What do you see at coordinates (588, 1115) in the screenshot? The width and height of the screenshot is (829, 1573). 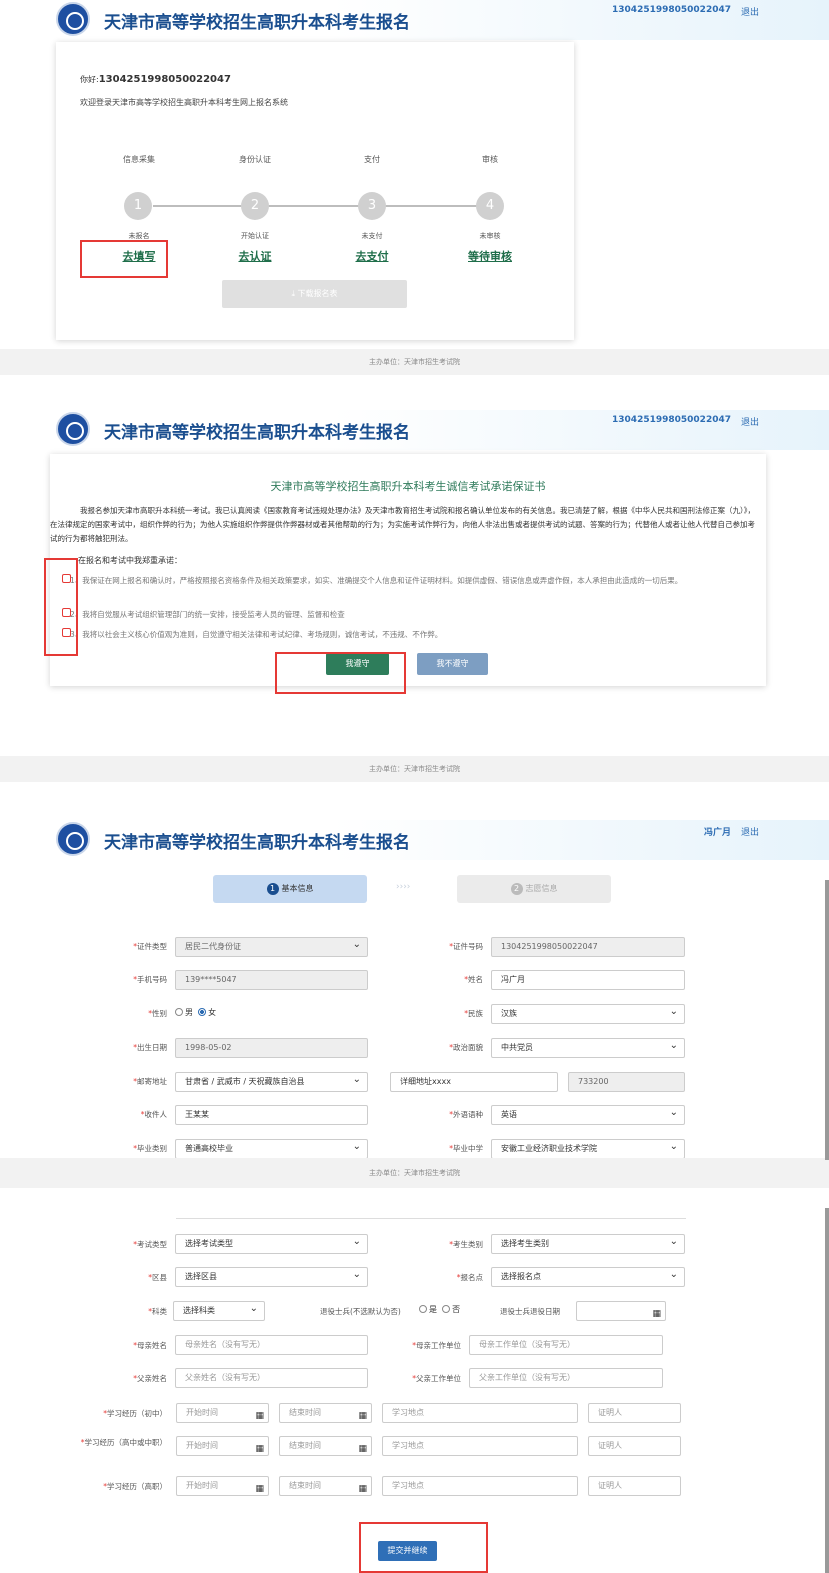 I see `language-select: 英语` at bounding box center [588, 1115].